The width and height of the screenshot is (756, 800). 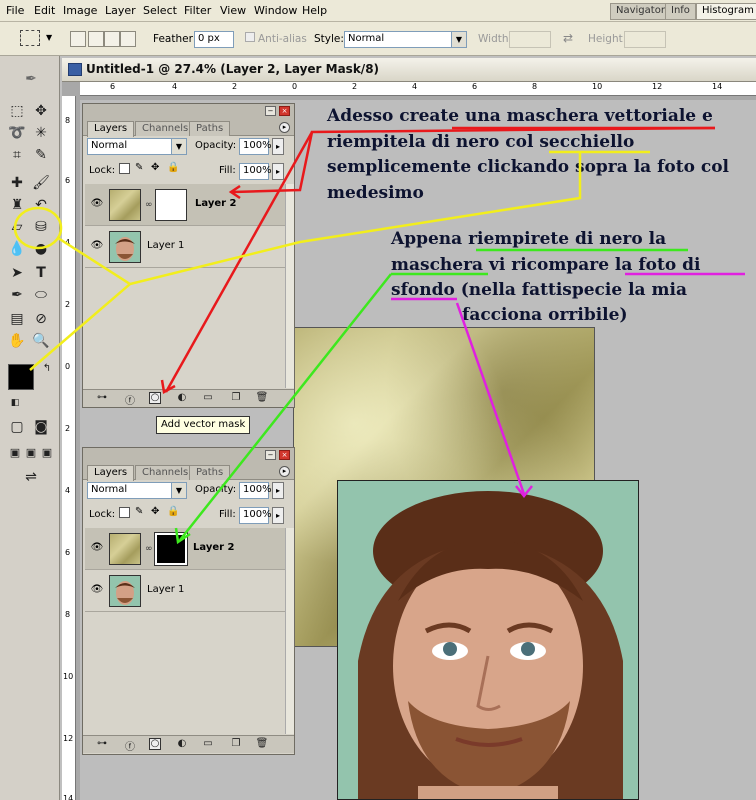 I want to click on subtract-selection-icon, so click(x=112, y=39).